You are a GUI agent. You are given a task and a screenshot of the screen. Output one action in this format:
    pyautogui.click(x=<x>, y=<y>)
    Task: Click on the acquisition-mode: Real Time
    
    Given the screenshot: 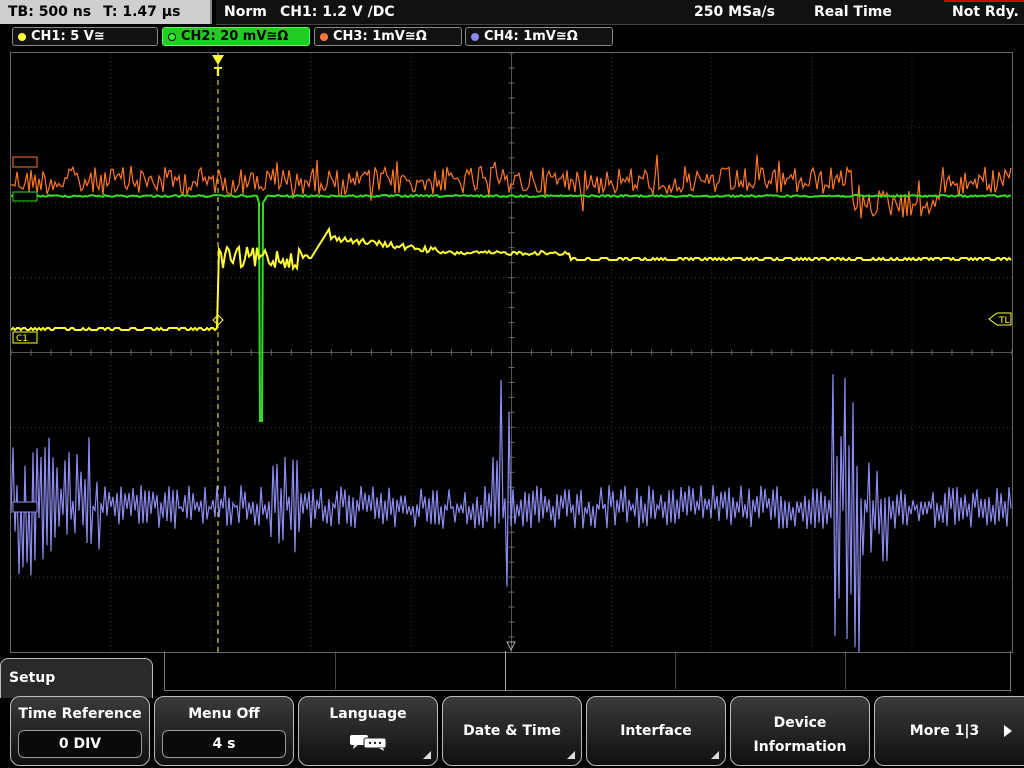 What is the action you would take?
    pyautogui.click(x=853, y=12)
    